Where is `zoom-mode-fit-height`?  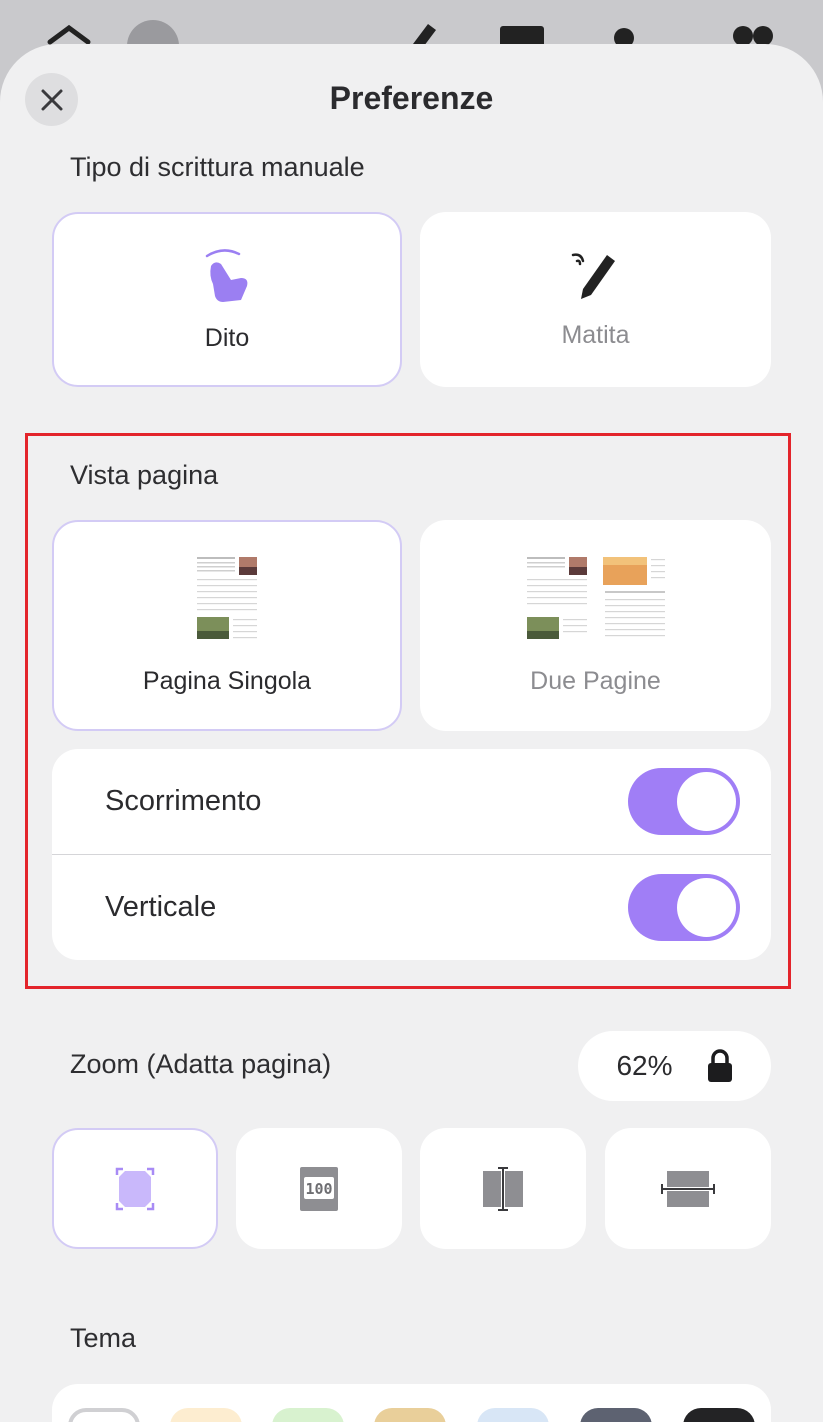
zoom-mode-fit-height is located at coordinates (688, 1188).